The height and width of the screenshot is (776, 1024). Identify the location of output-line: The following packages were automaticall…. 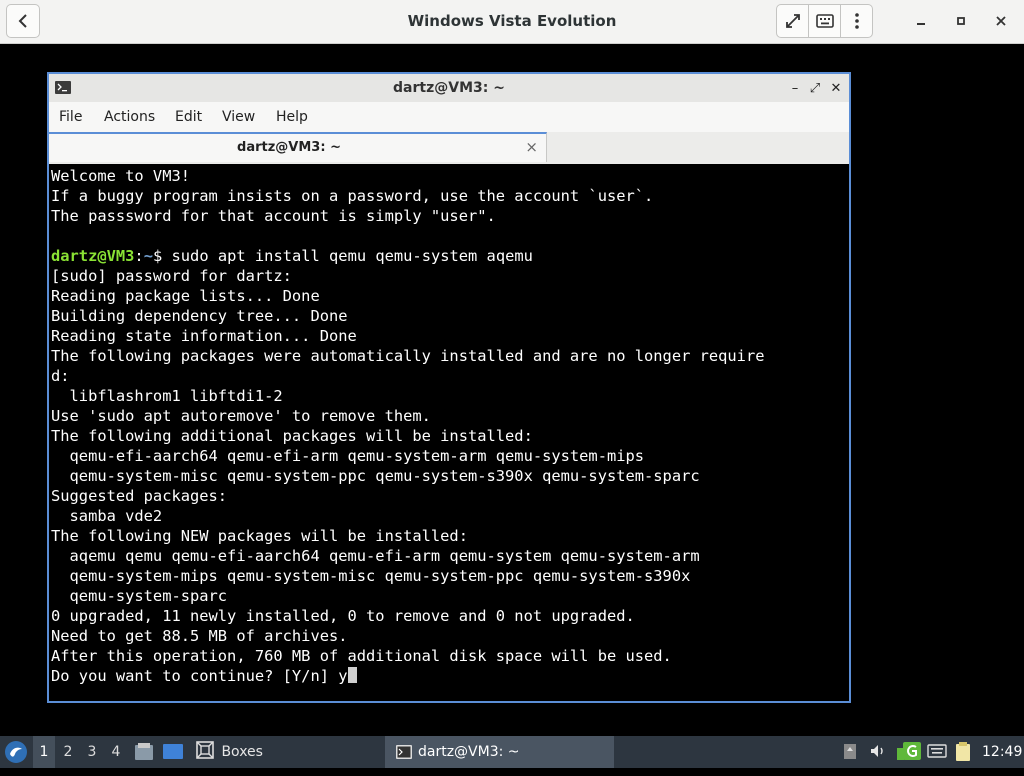
(408, 356).